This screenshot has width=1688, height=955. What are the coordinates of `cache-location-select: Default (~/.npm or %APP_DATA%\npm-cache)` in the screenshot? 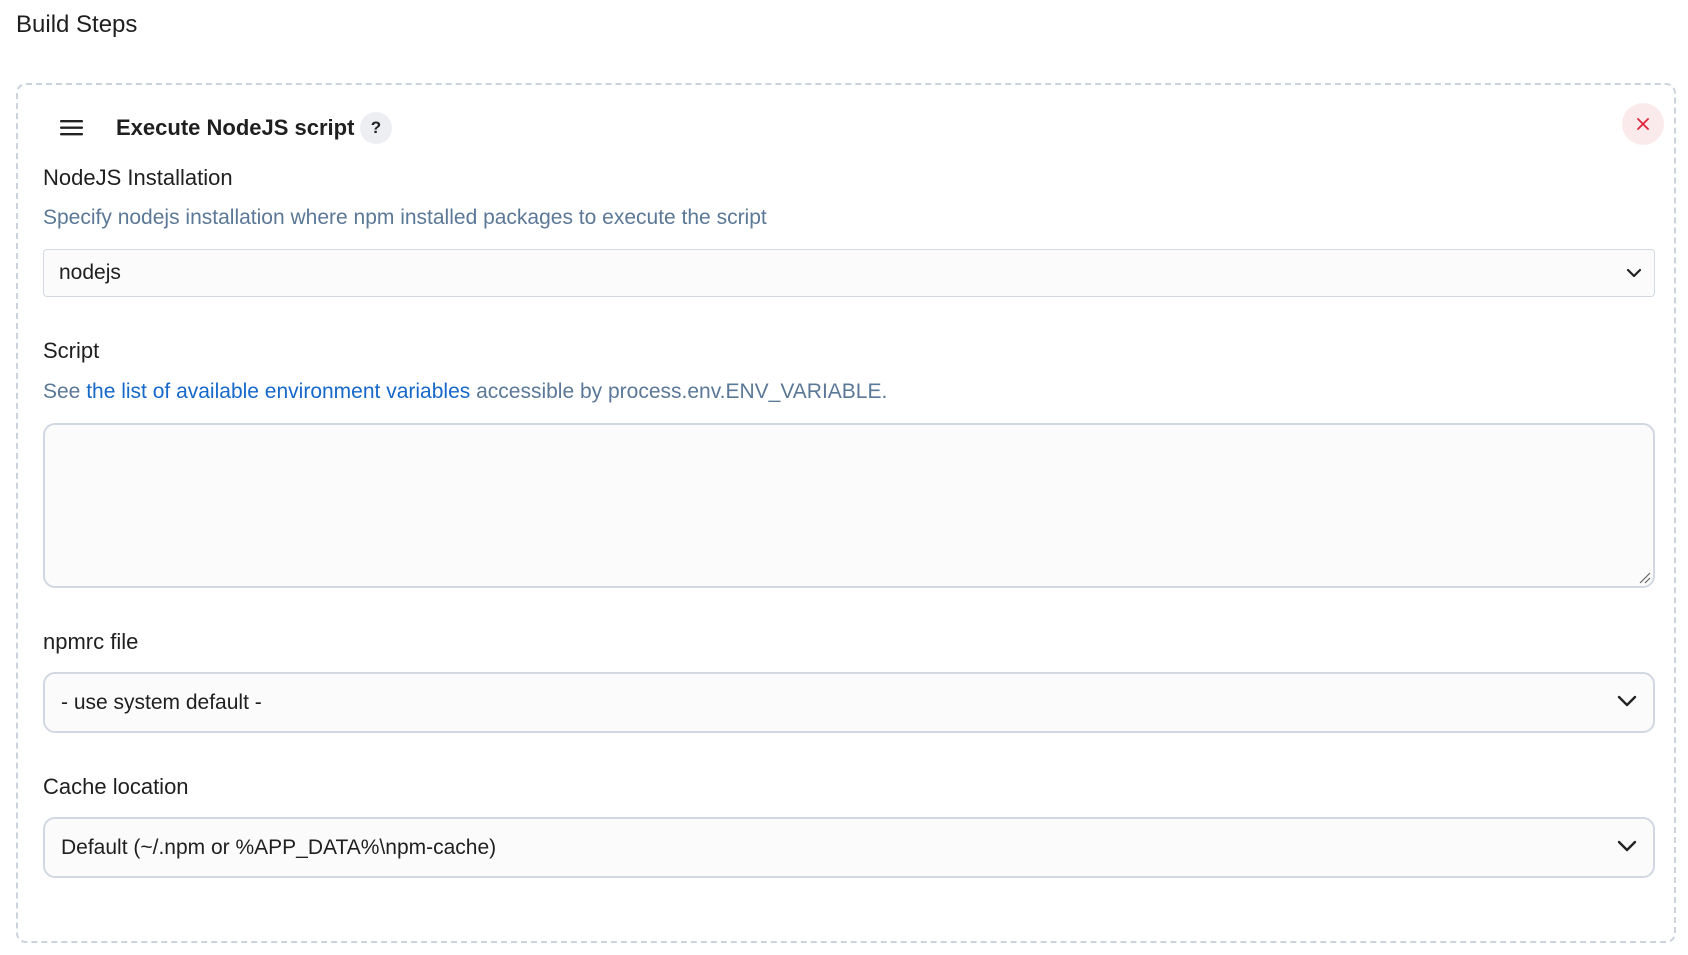 It's located at (849, 847).